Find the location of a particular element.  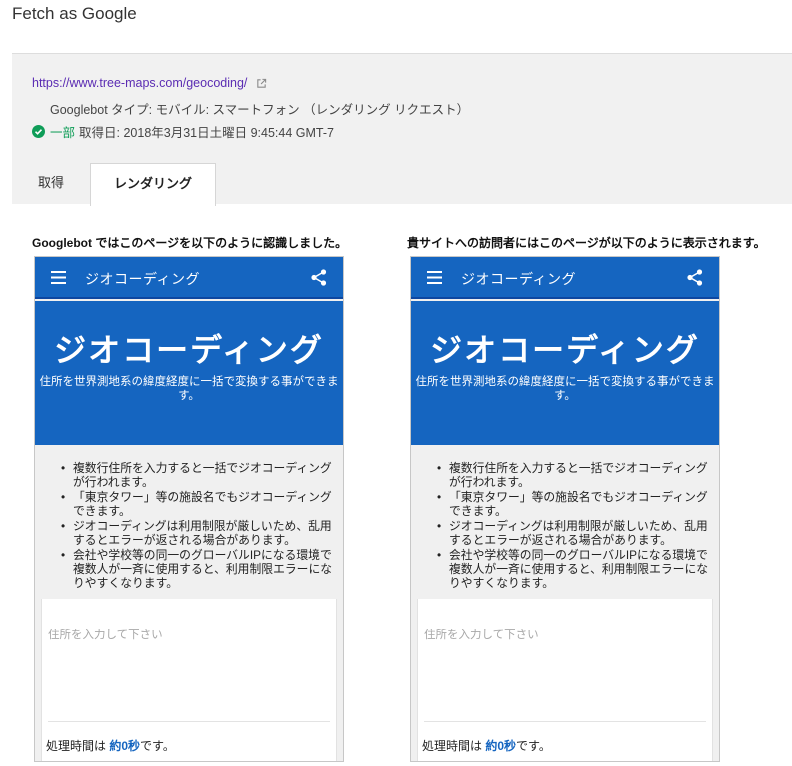

tab-rendering: レンダリング is located at coordinates (153, 184).